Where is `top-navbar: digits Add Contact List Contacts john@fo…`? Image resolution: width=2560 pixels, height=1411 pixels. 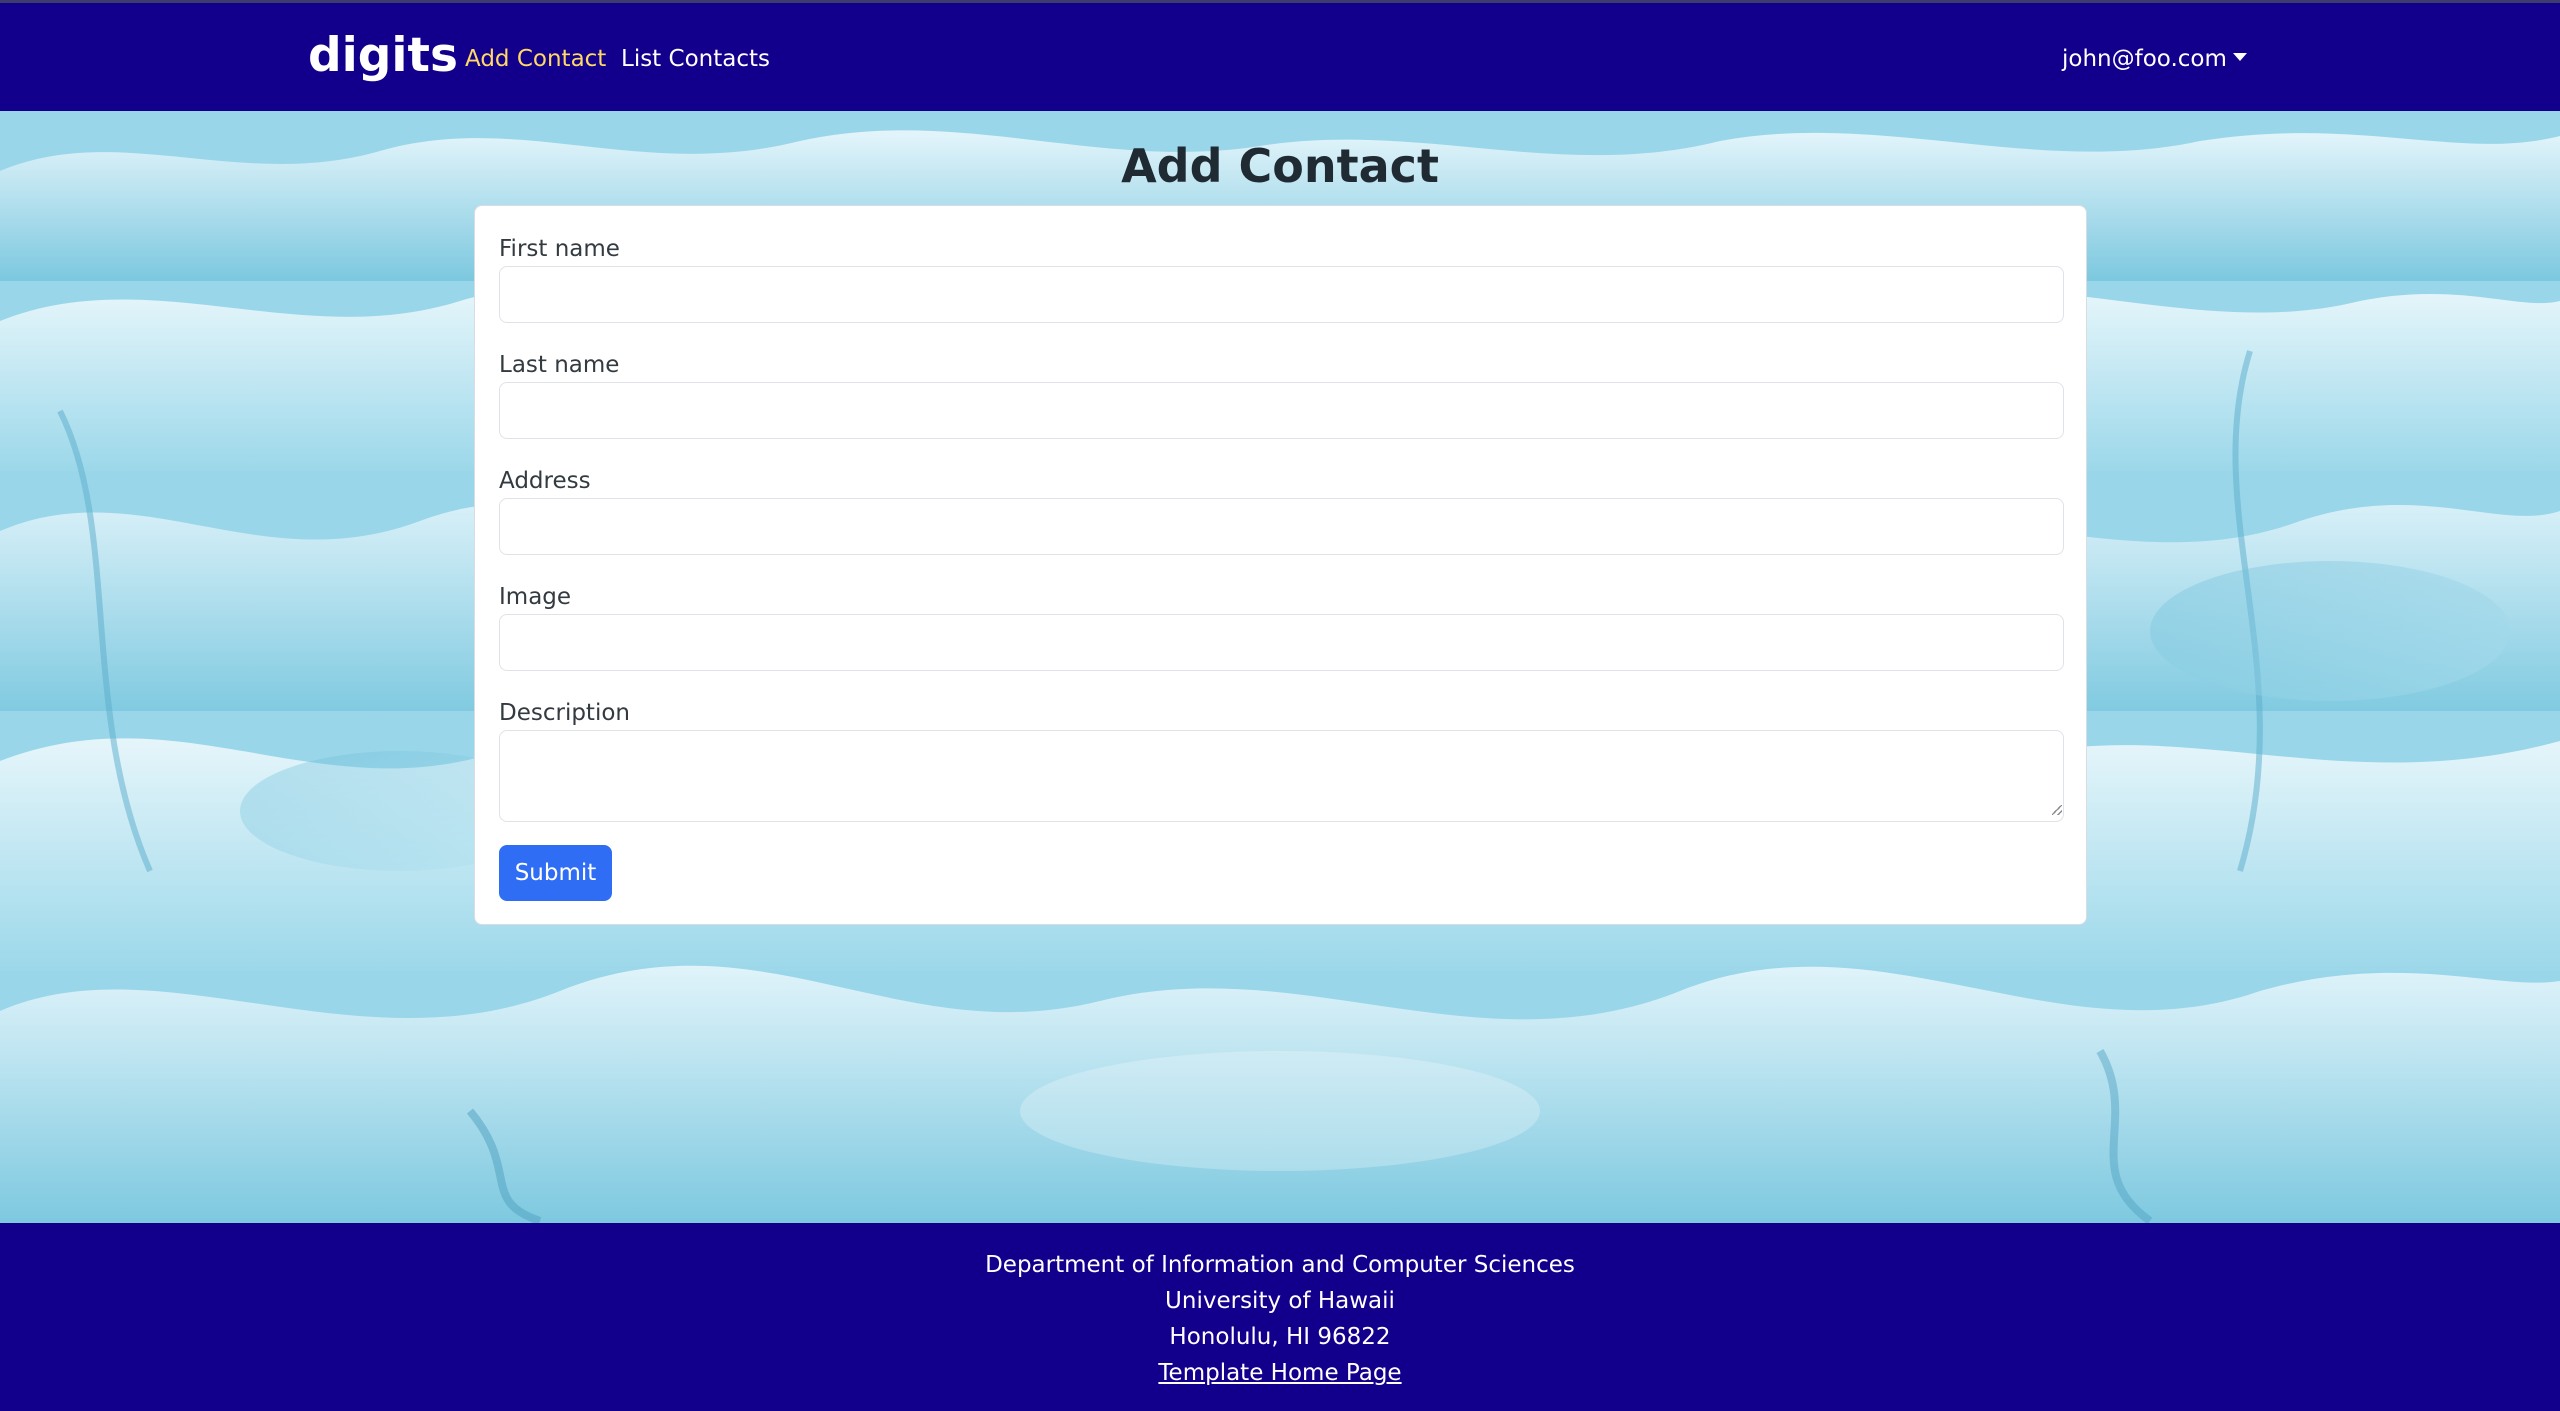
top-navbar: digits Add Contact List Contacts john@fo… is located at coordinates (1280, 55).